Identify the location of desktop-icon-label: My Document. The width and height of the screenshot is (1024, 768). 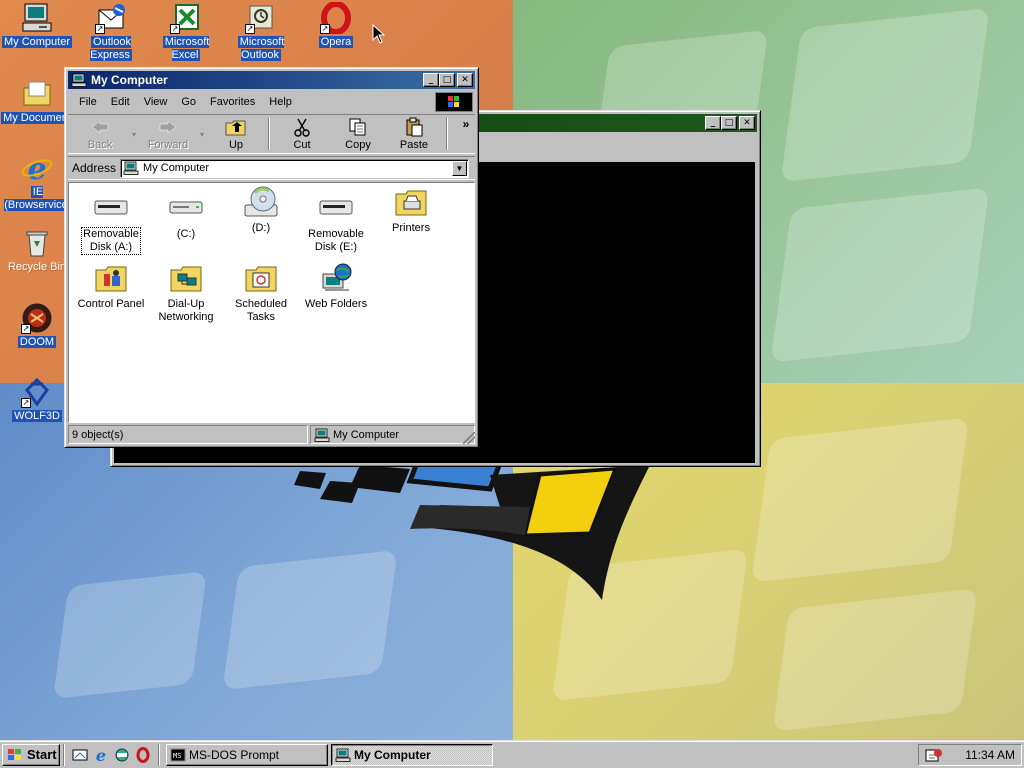
(37, 118).